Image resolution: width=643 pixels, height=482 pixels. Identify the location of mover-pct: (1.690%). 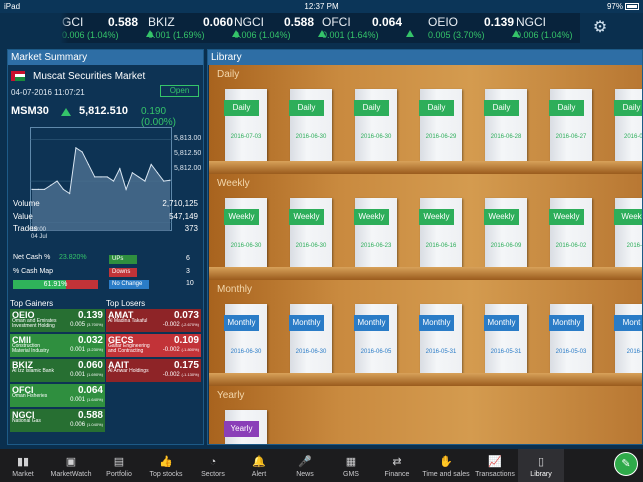
(94, 374).